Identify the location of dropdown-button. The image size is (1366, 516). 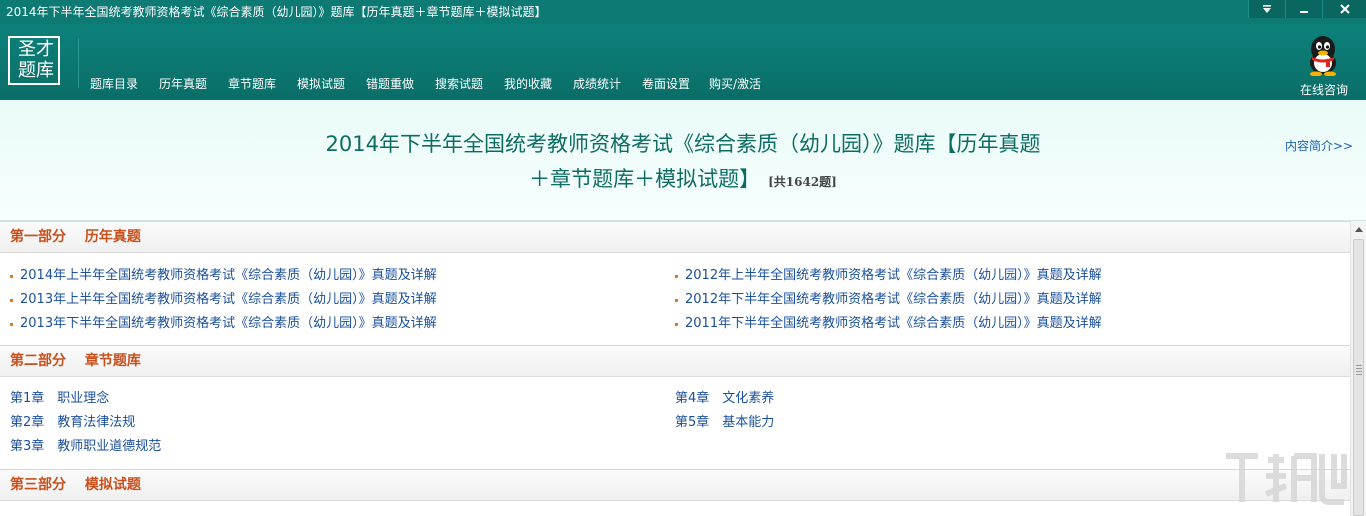
(1266, 9).